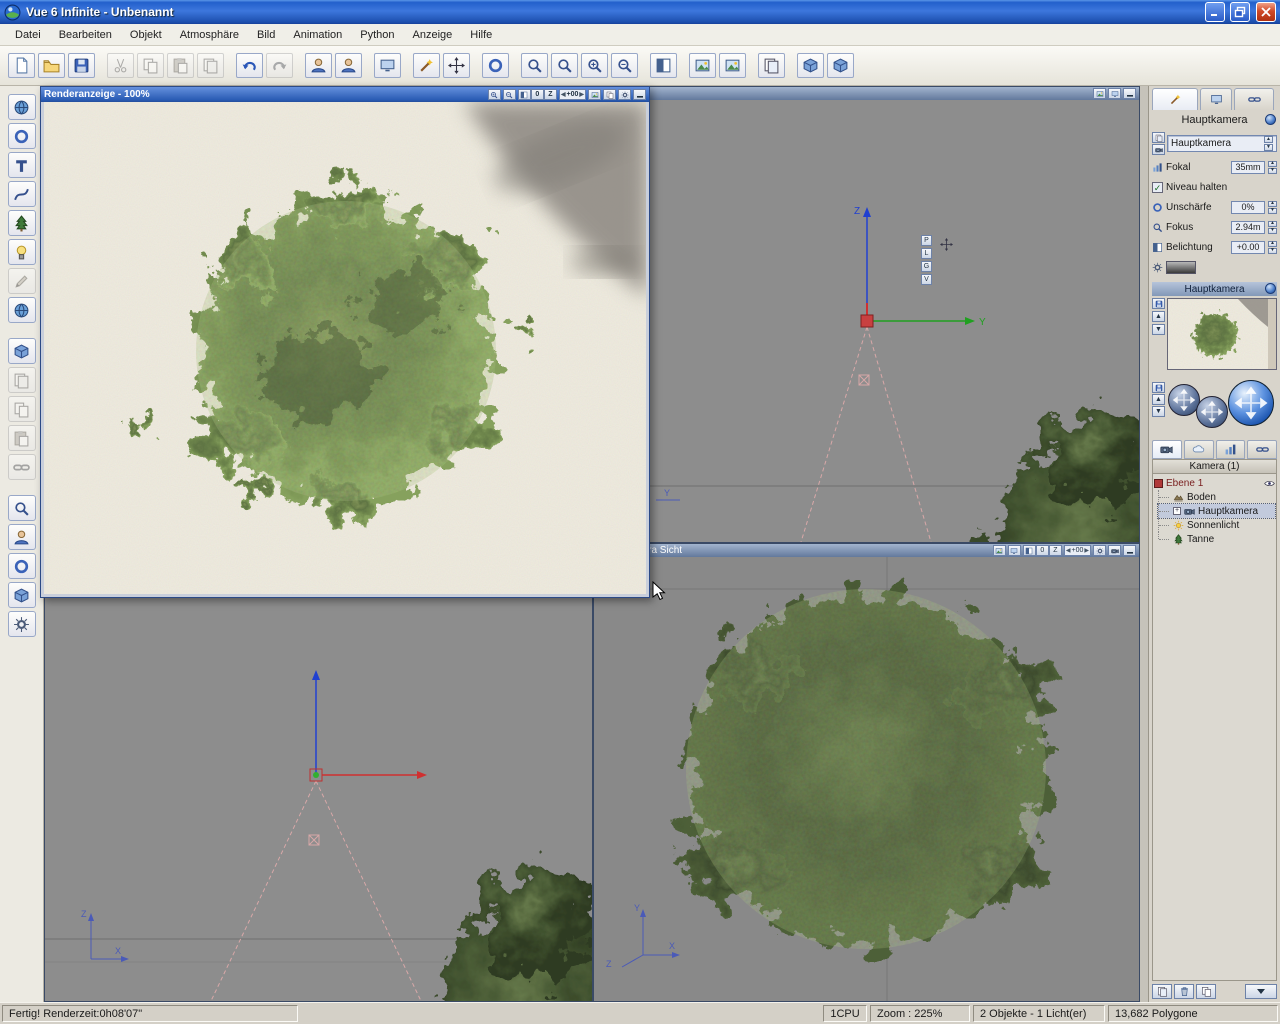 Image resolution: width=1280 pixels, height=1024 pixels. Describe the element at coordinates (318, 65) in the screenshot. I see `object-editor-button` at that location.